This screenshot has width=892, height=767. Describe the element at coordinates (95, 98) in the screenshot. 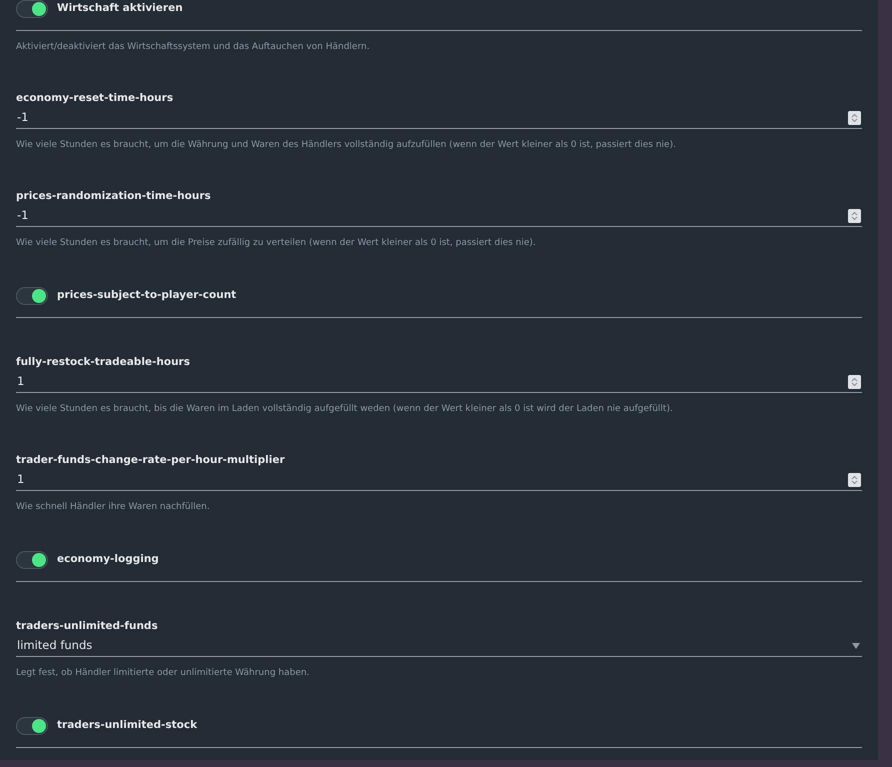

I see `setting-label: economy-reset-time-hours` at that location.